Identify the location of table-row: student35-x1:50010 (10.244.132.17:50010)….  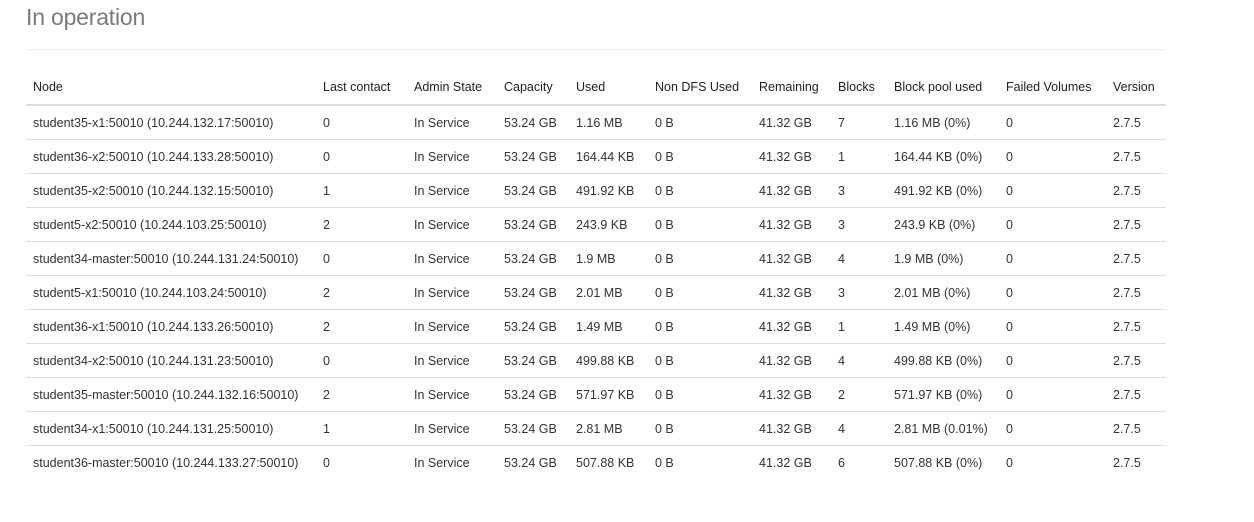
(596, 122).